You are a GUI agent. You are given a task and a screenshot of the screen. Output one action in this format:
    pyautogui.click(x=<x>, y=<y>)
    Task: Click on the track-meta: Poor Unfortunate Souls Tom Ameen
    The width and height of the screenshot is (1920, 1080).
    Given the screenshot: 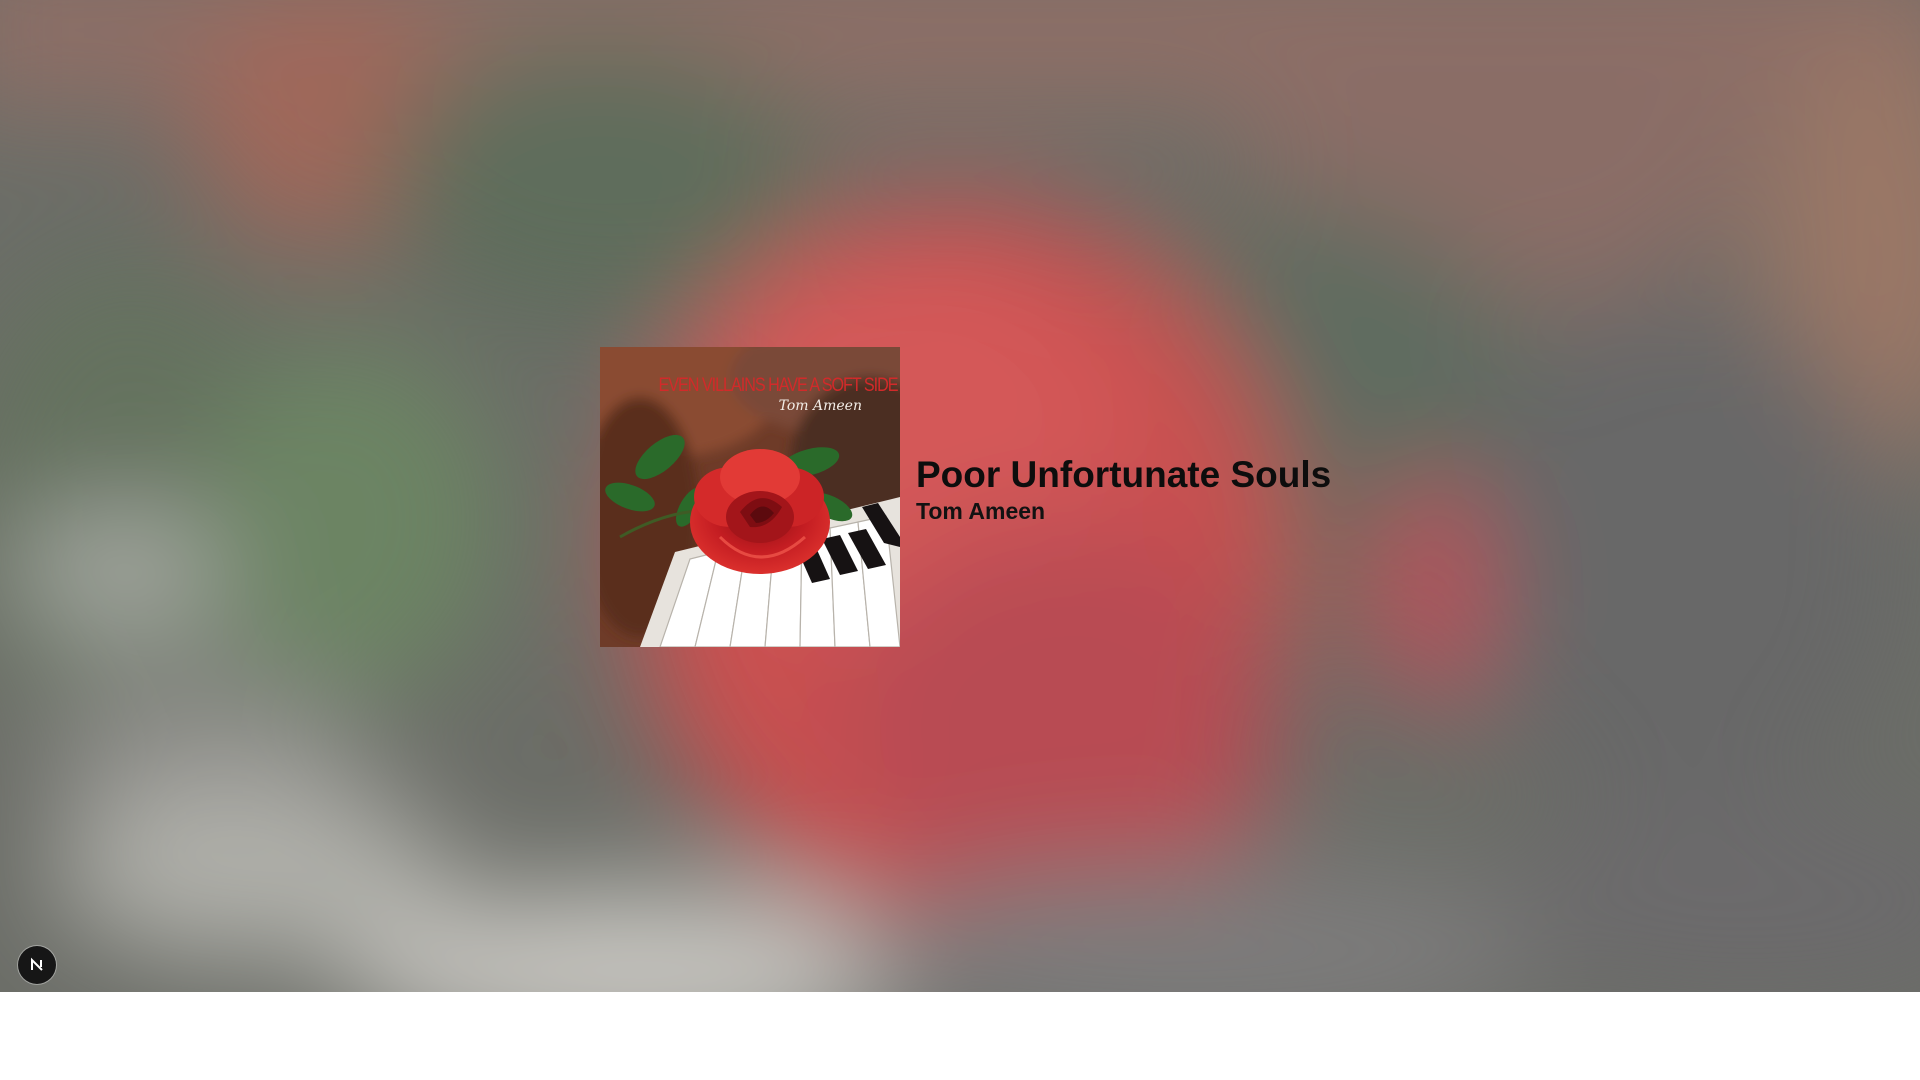 What is the action you would take?
    pyautogui.click(x=1124, y=489)
    